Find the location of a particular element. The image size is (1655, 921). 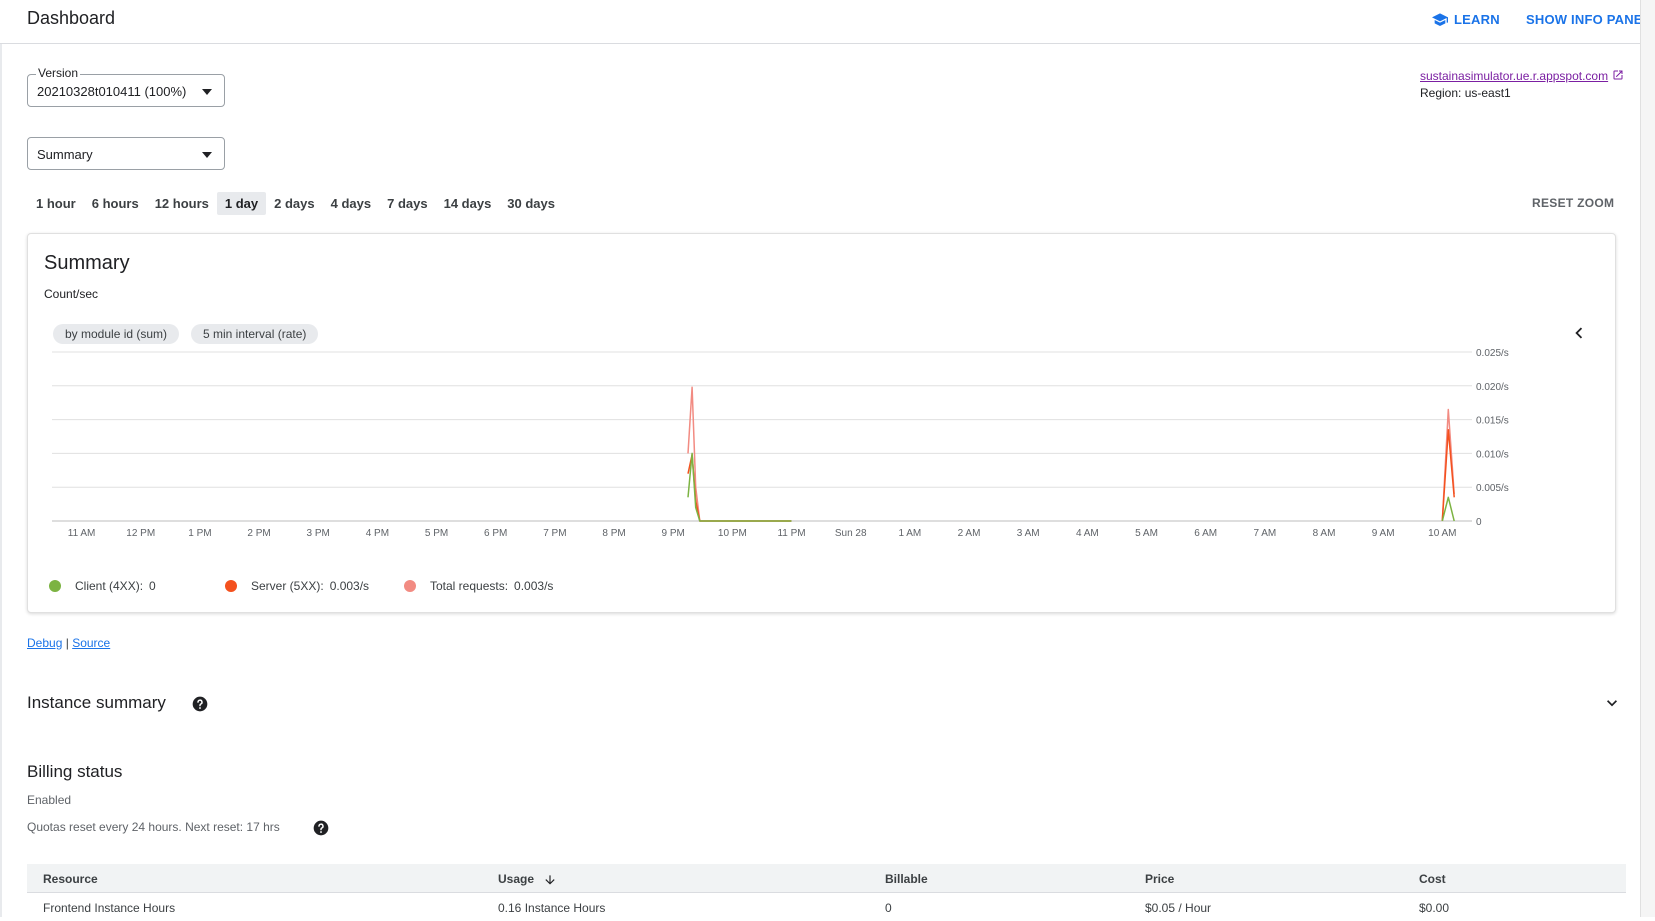

legend-server: Server (5XX): 0.003/s is located at coordinates (297, 586).